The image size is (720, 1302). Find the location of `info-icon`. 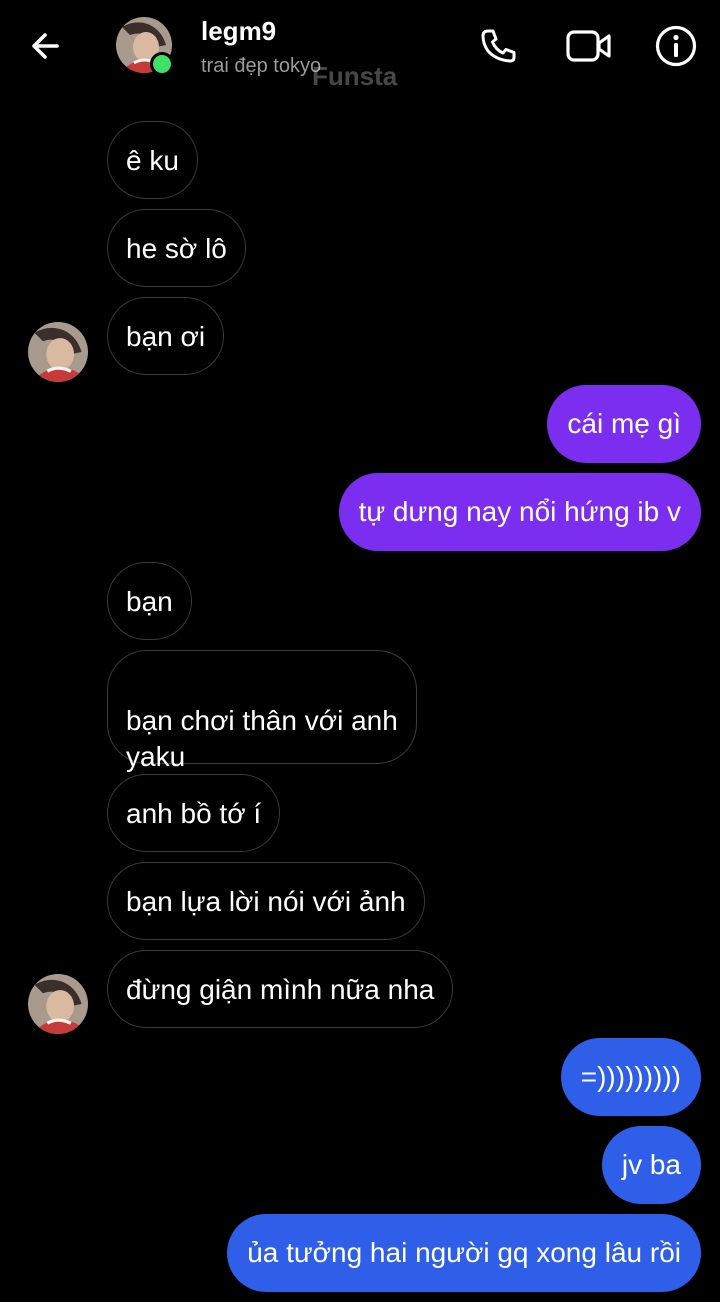

info-icon is located at coordinates (676, 46).